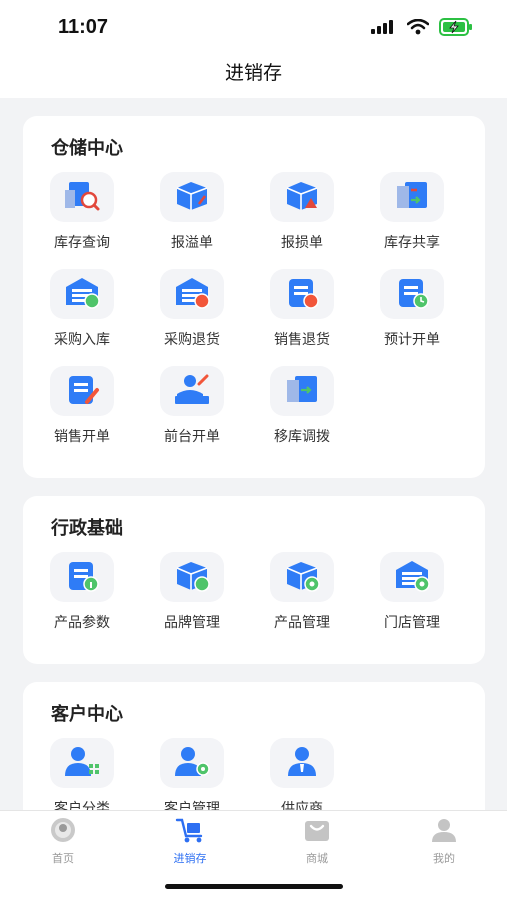 This screenshot has height=901, width=507. I want to click on tab-profile: 我的, so click(444, 841).